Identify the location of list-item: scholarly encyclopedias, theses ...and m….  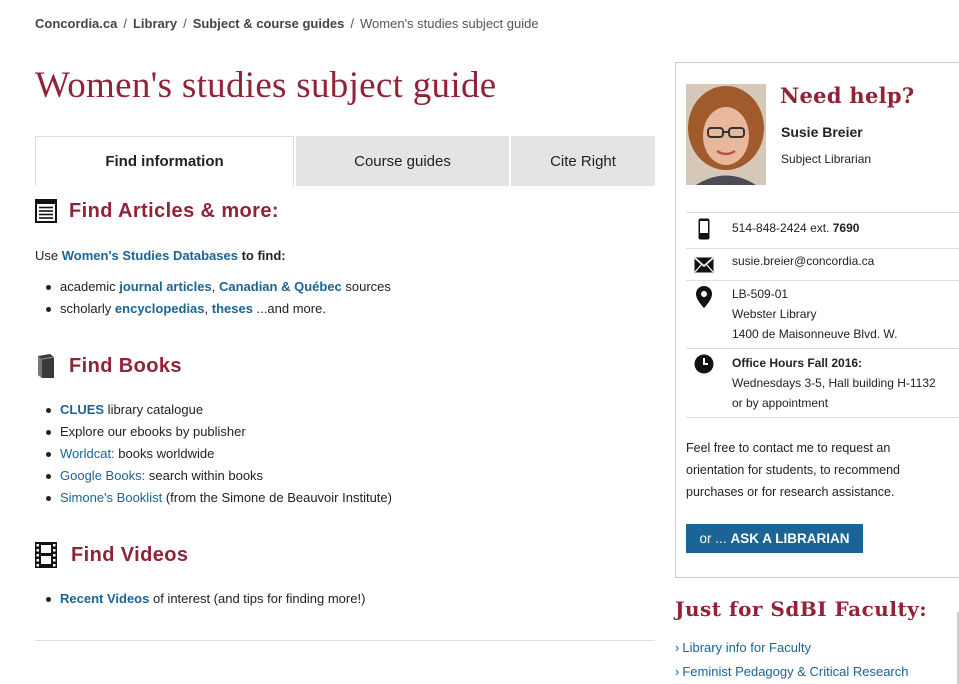
(213, 309).